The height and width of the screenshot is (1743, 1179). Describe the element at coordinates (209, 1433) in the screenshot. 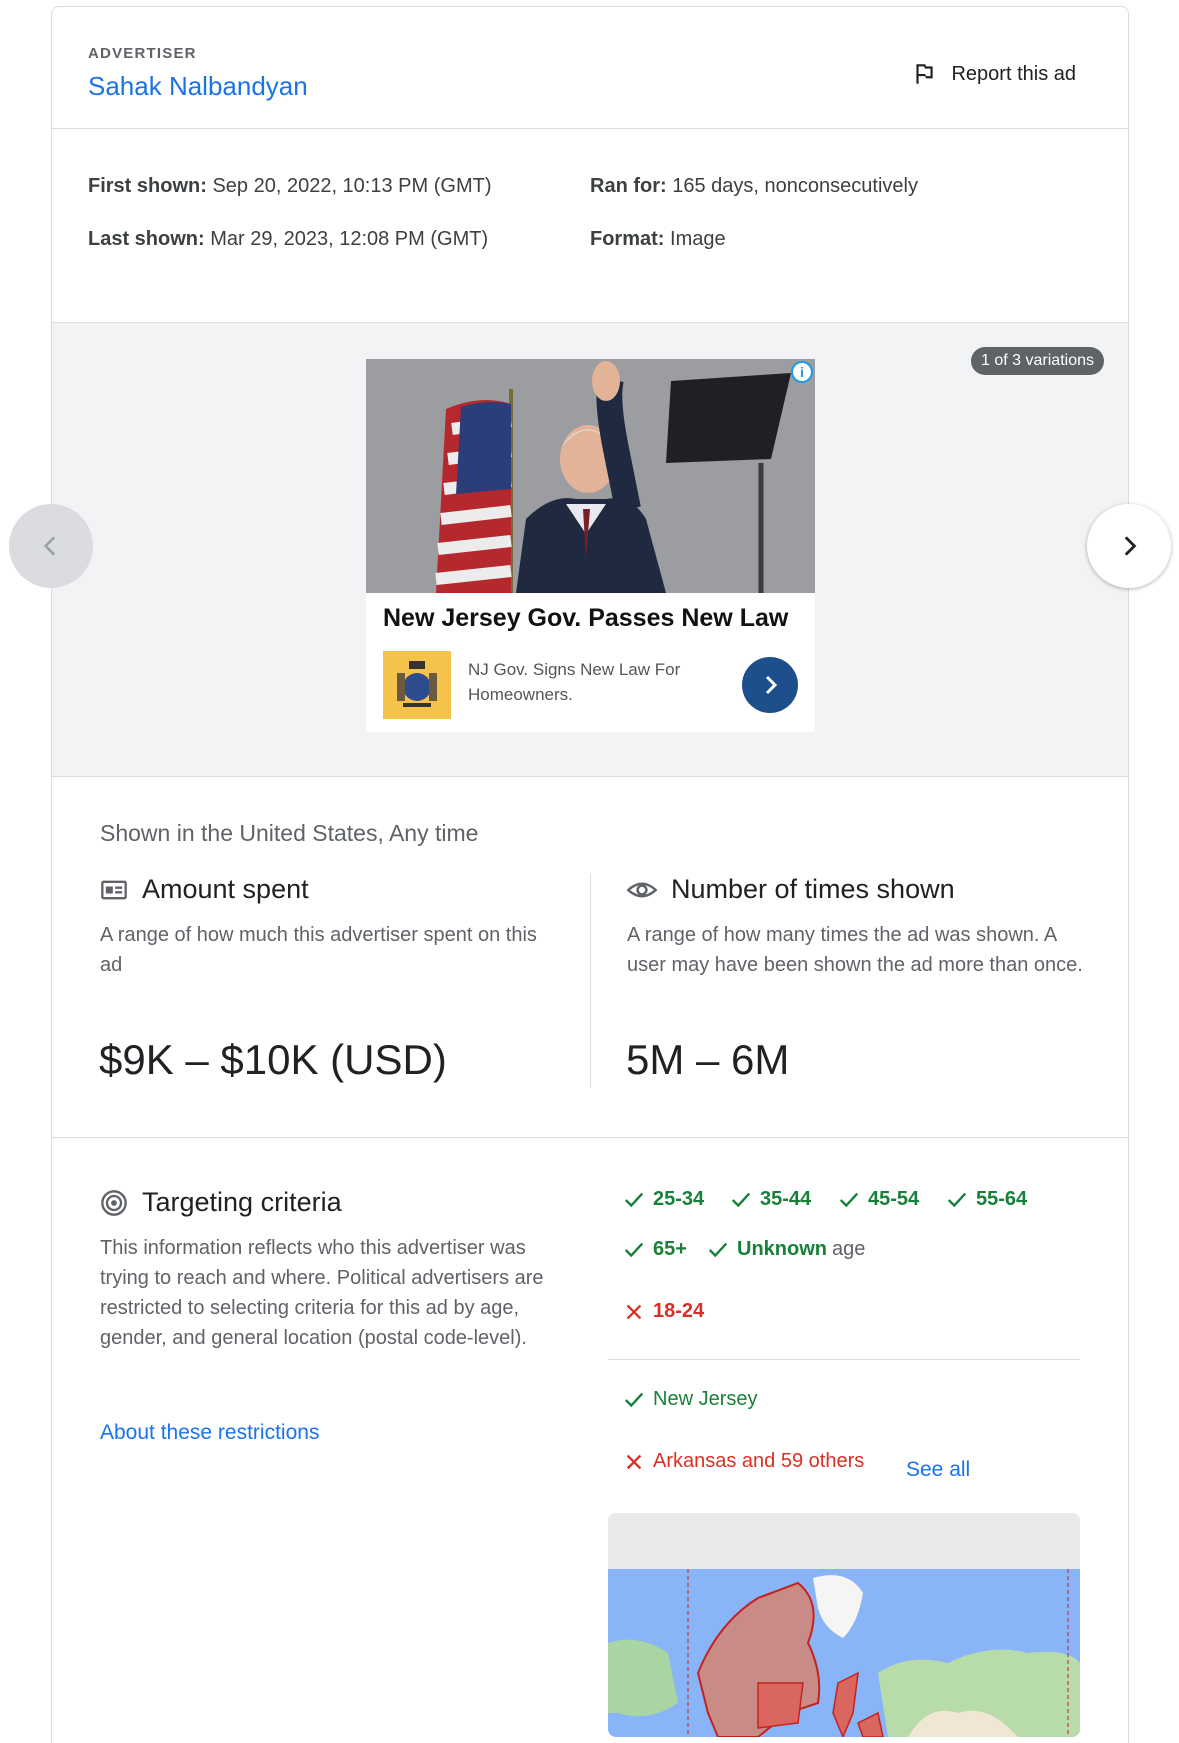

I see `about-restrictions-link: About these restrictions` at that location.